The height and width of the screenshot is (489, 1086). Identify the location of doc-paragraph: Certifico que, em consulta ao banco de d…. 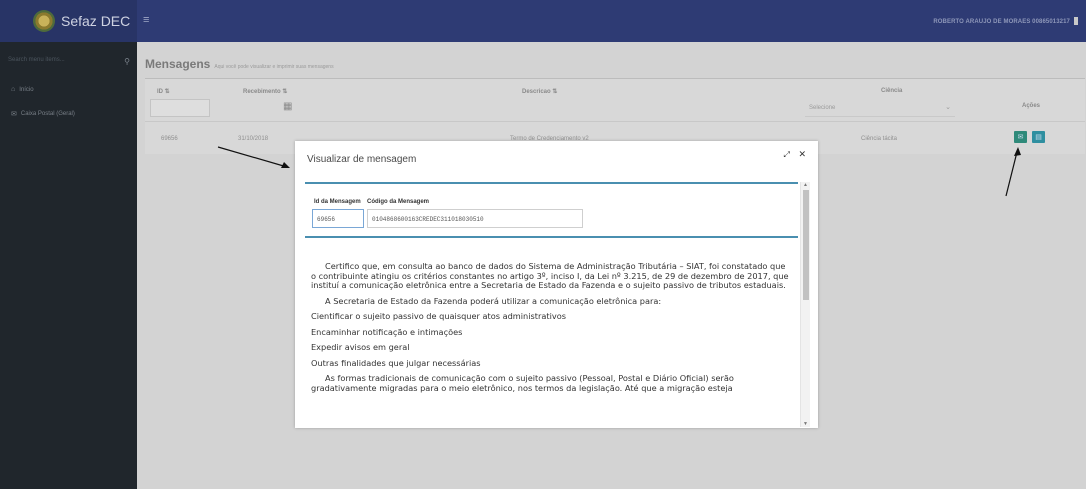
(550, 275).